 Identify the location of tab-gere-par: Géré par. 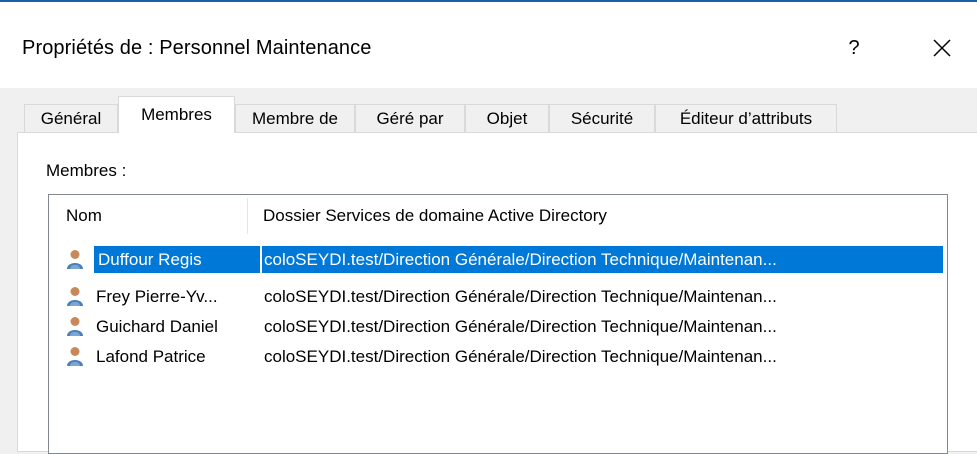
(410, 118).